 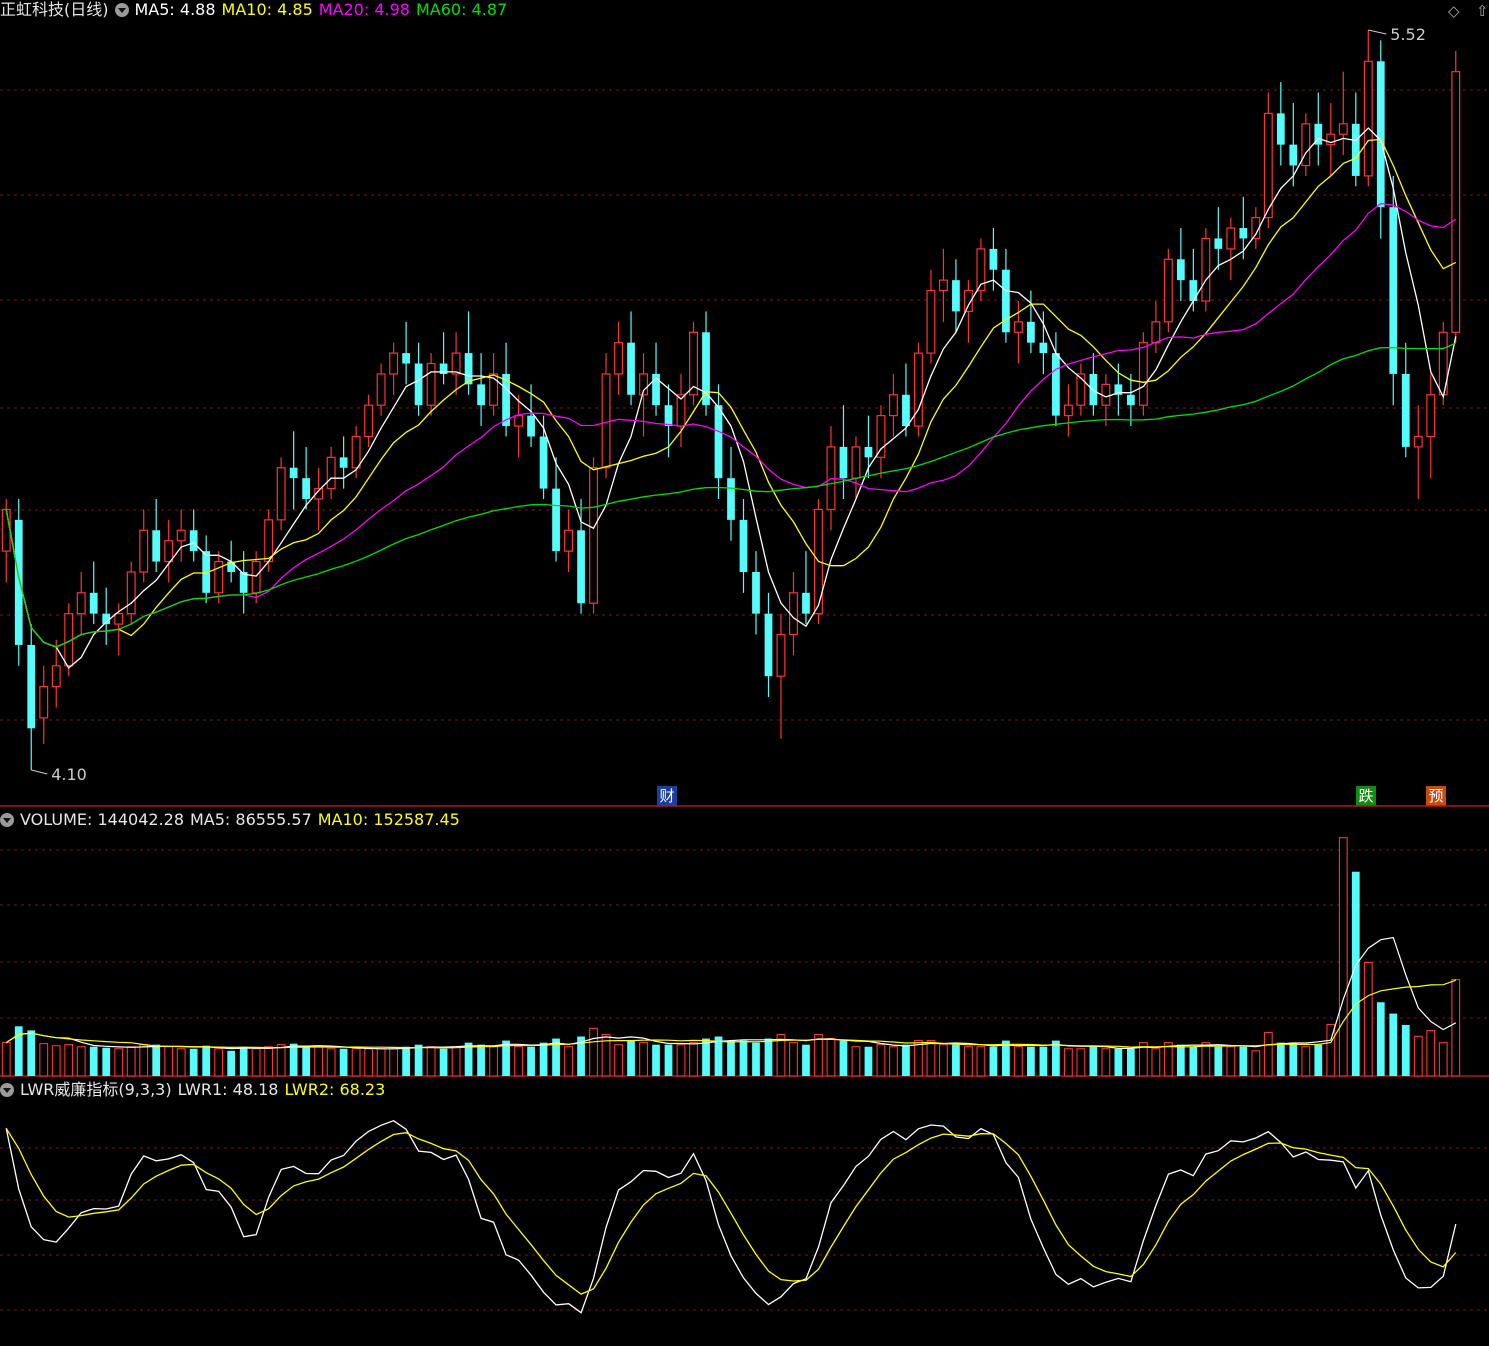 What do you see at coordinates (731, 1211) in the screenshot?
I see `lwr2-line` at bounding box center [731, 1211].